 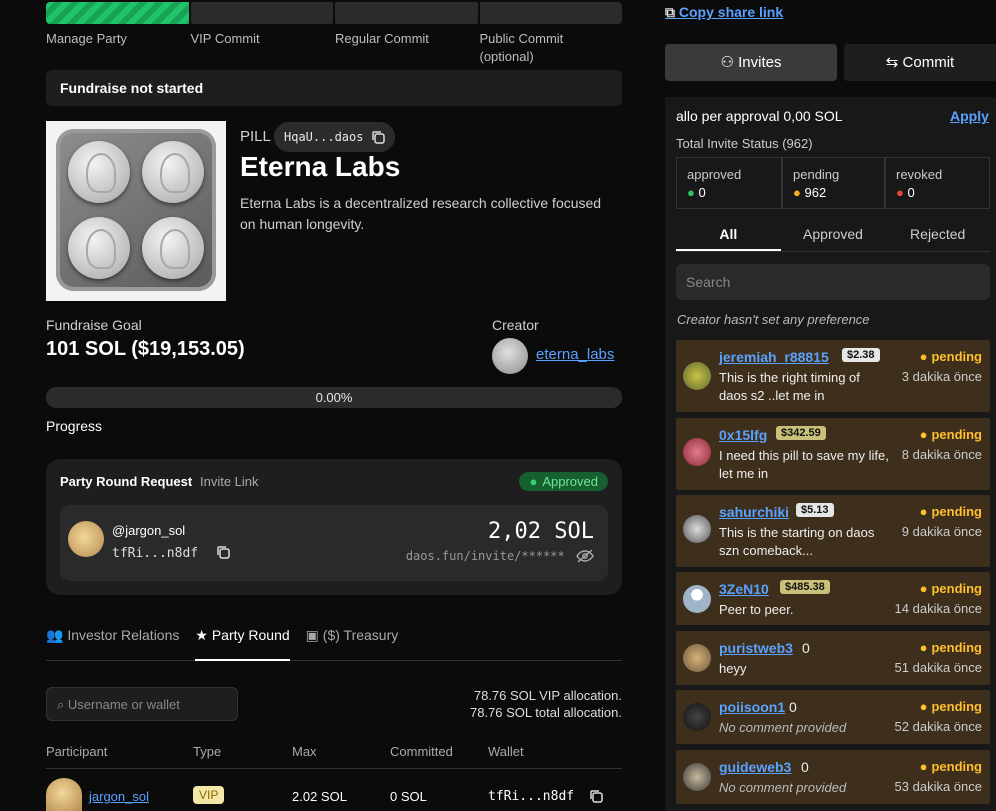 What do you see at coordinates (545, 712) in the screenshot?
I see `total-allocation: 78.76 SOL total allocation.` at bounding box center [545, 712].